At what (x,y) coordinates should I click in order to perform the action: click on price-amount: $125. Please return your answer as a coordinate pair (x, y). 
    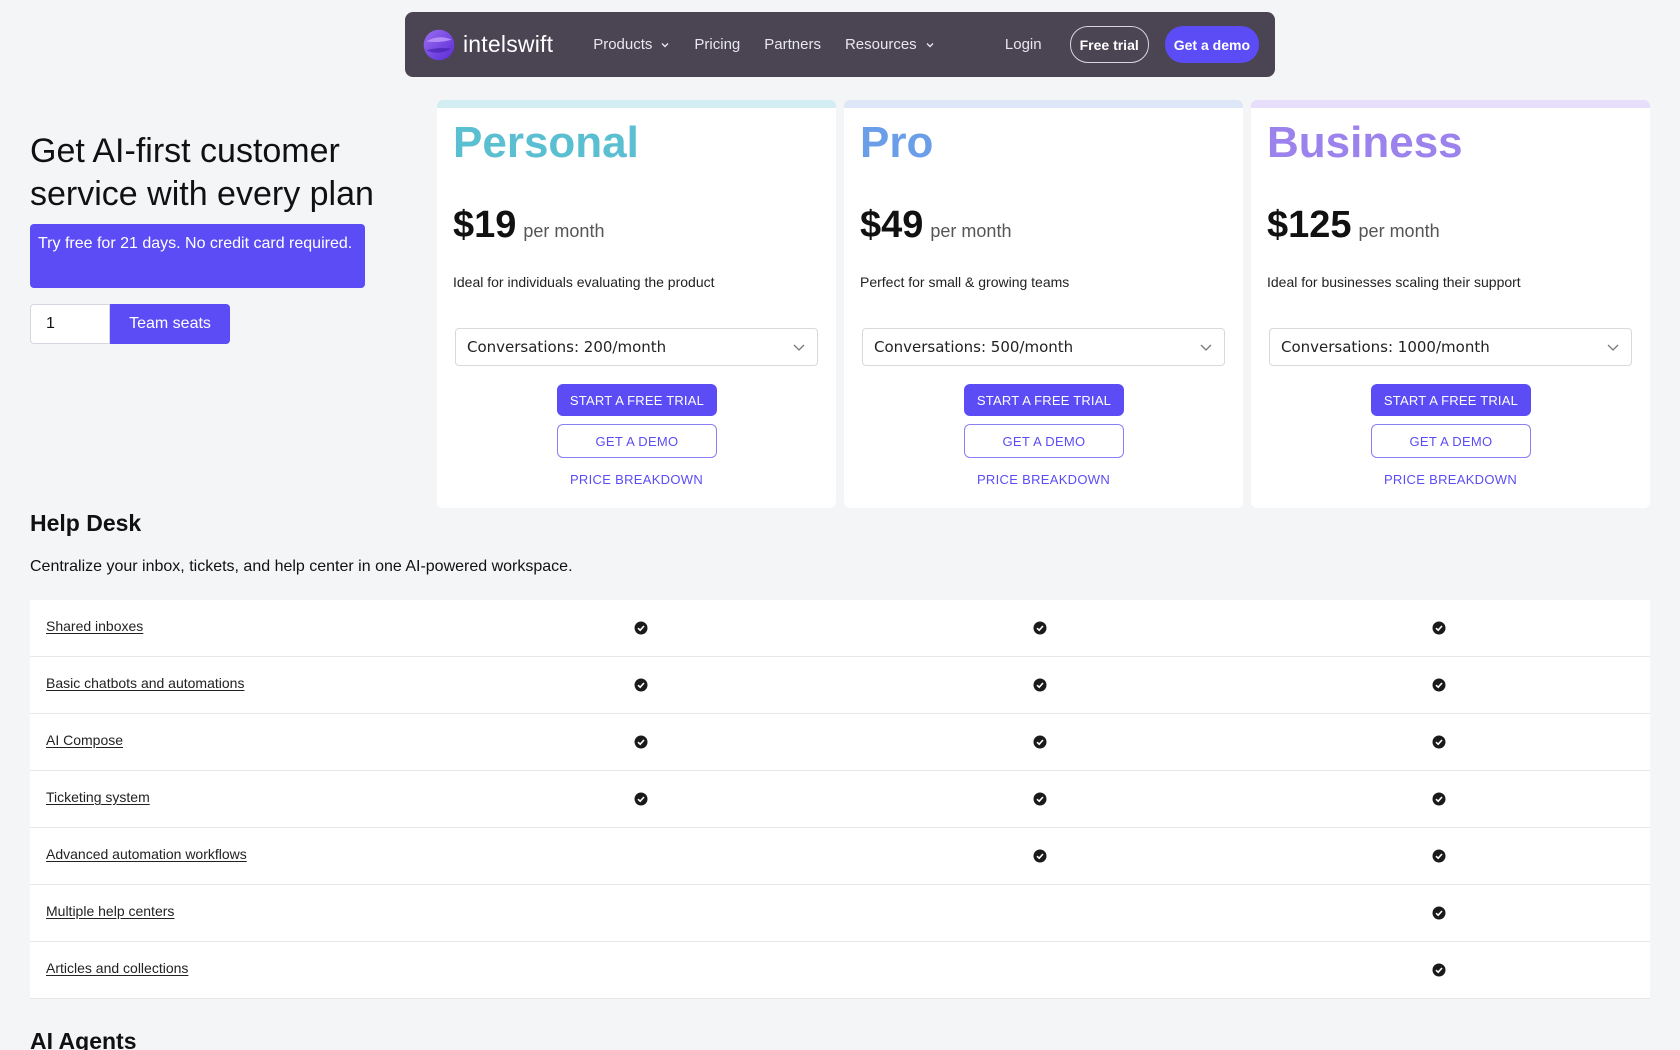
    Looking at the image, I should click on (1309, 225).